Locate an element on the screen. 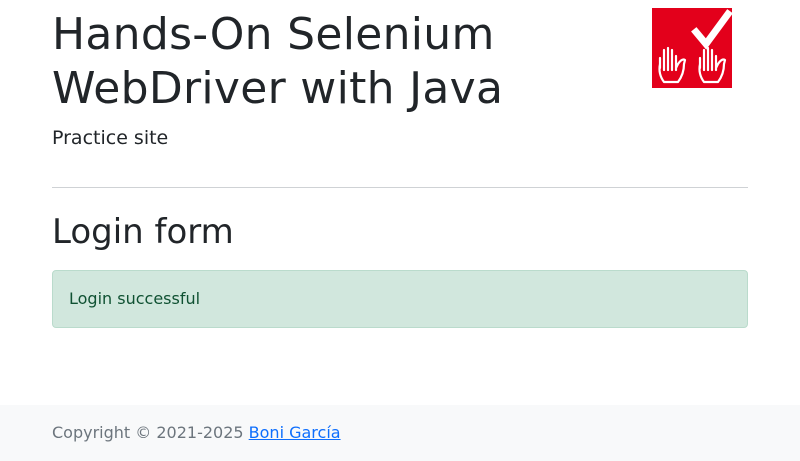 This screenshot has height=461, width=800. header-divider is located at coordinates (400, 187).